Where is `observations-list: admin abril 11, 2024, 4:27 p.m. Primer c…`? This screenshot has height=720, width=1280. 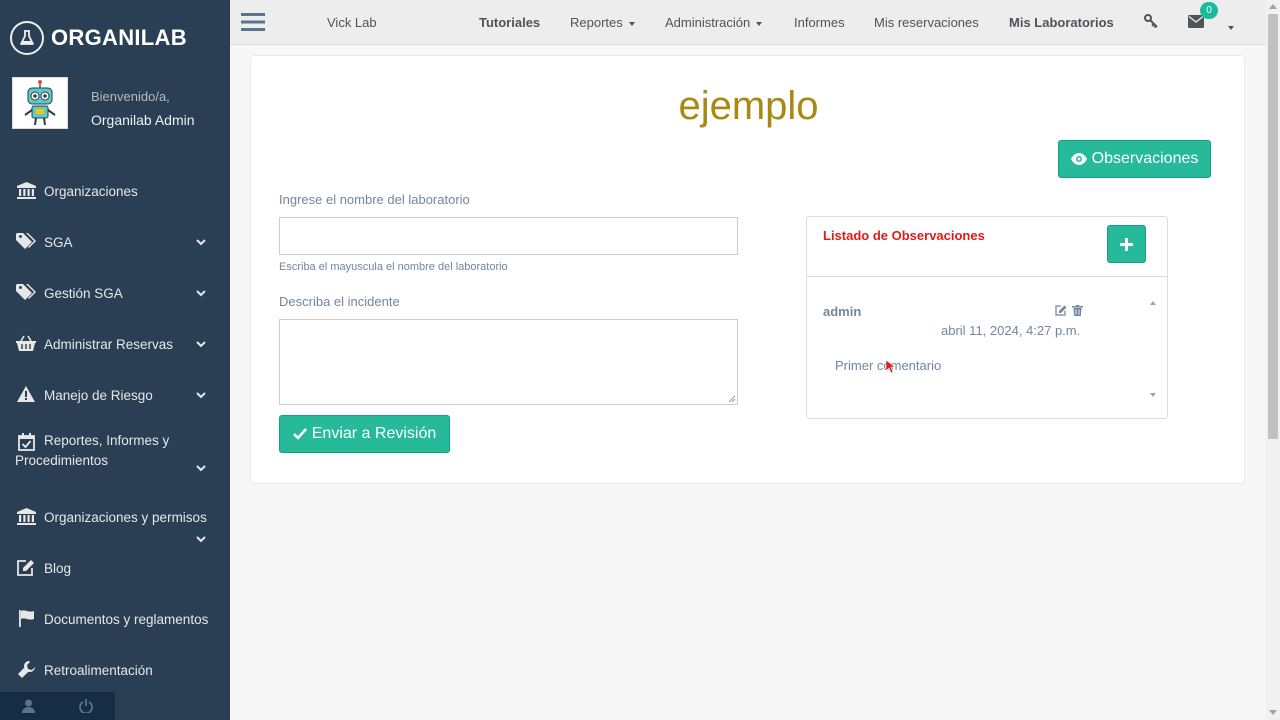
observations-list: admin abril 11, 2024, 4:27 p.m. Primer c… is located at coordinates (987, 348).